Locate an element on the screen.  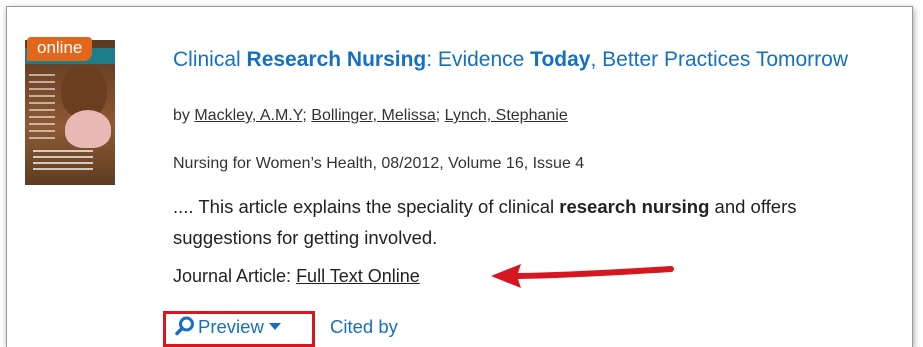
snippet-highlight: research nursing is located at coordinates (634, 206).